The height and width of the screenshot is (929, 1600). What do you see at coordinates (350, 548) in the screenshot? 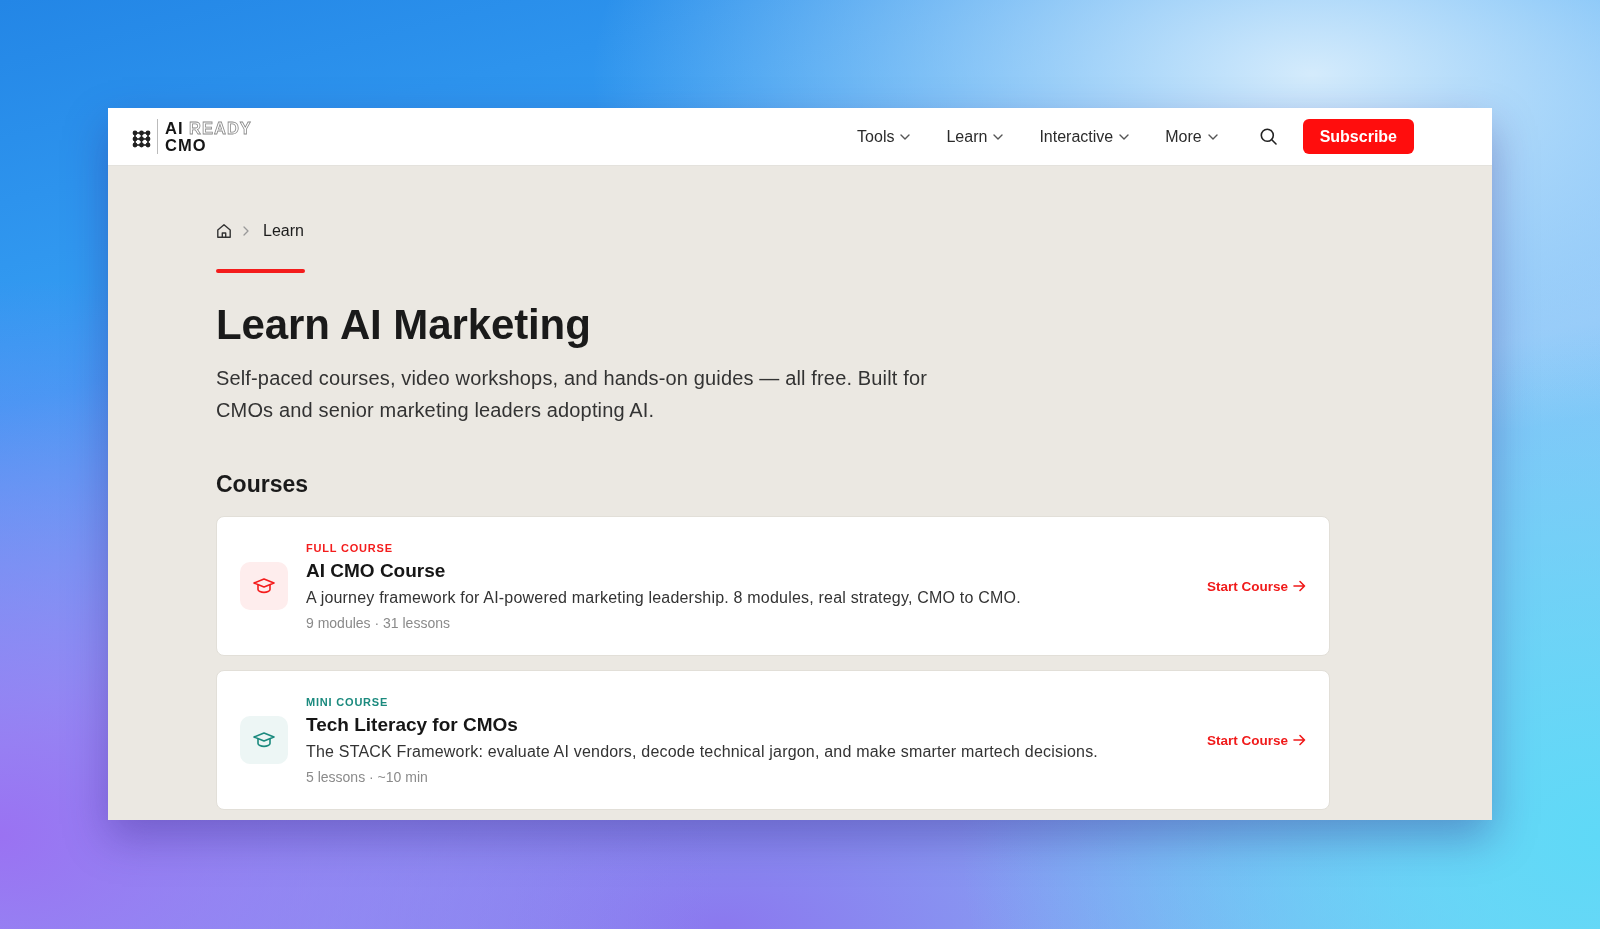
I see `course-type-label: FULL COURSE` at bounding box center [350, 548].